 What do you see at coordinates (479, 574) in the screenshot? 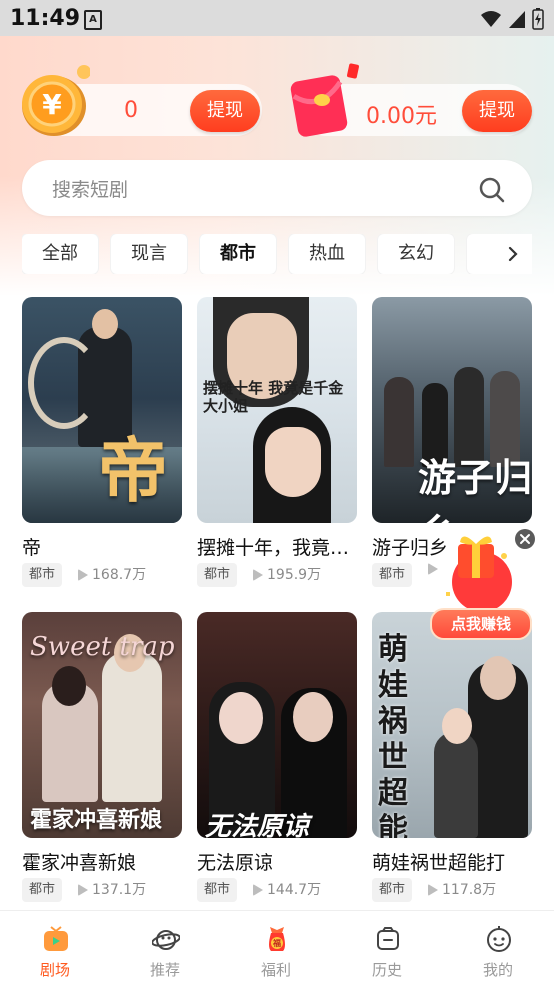
I see `gift-box-icon` at bounding box center [479, 574].